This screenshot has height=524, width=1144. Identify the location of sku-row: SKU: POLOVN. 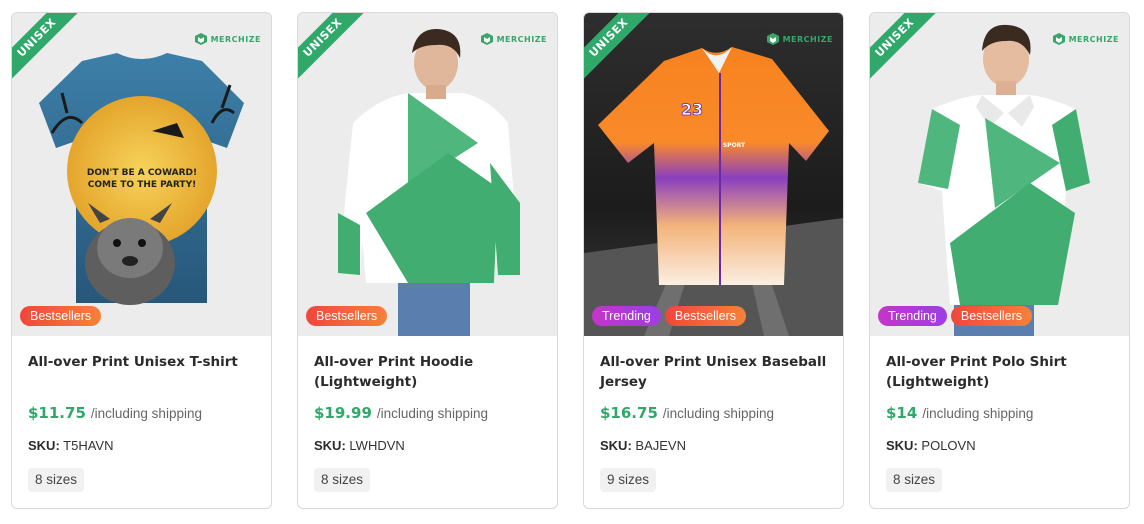
(931, 445).